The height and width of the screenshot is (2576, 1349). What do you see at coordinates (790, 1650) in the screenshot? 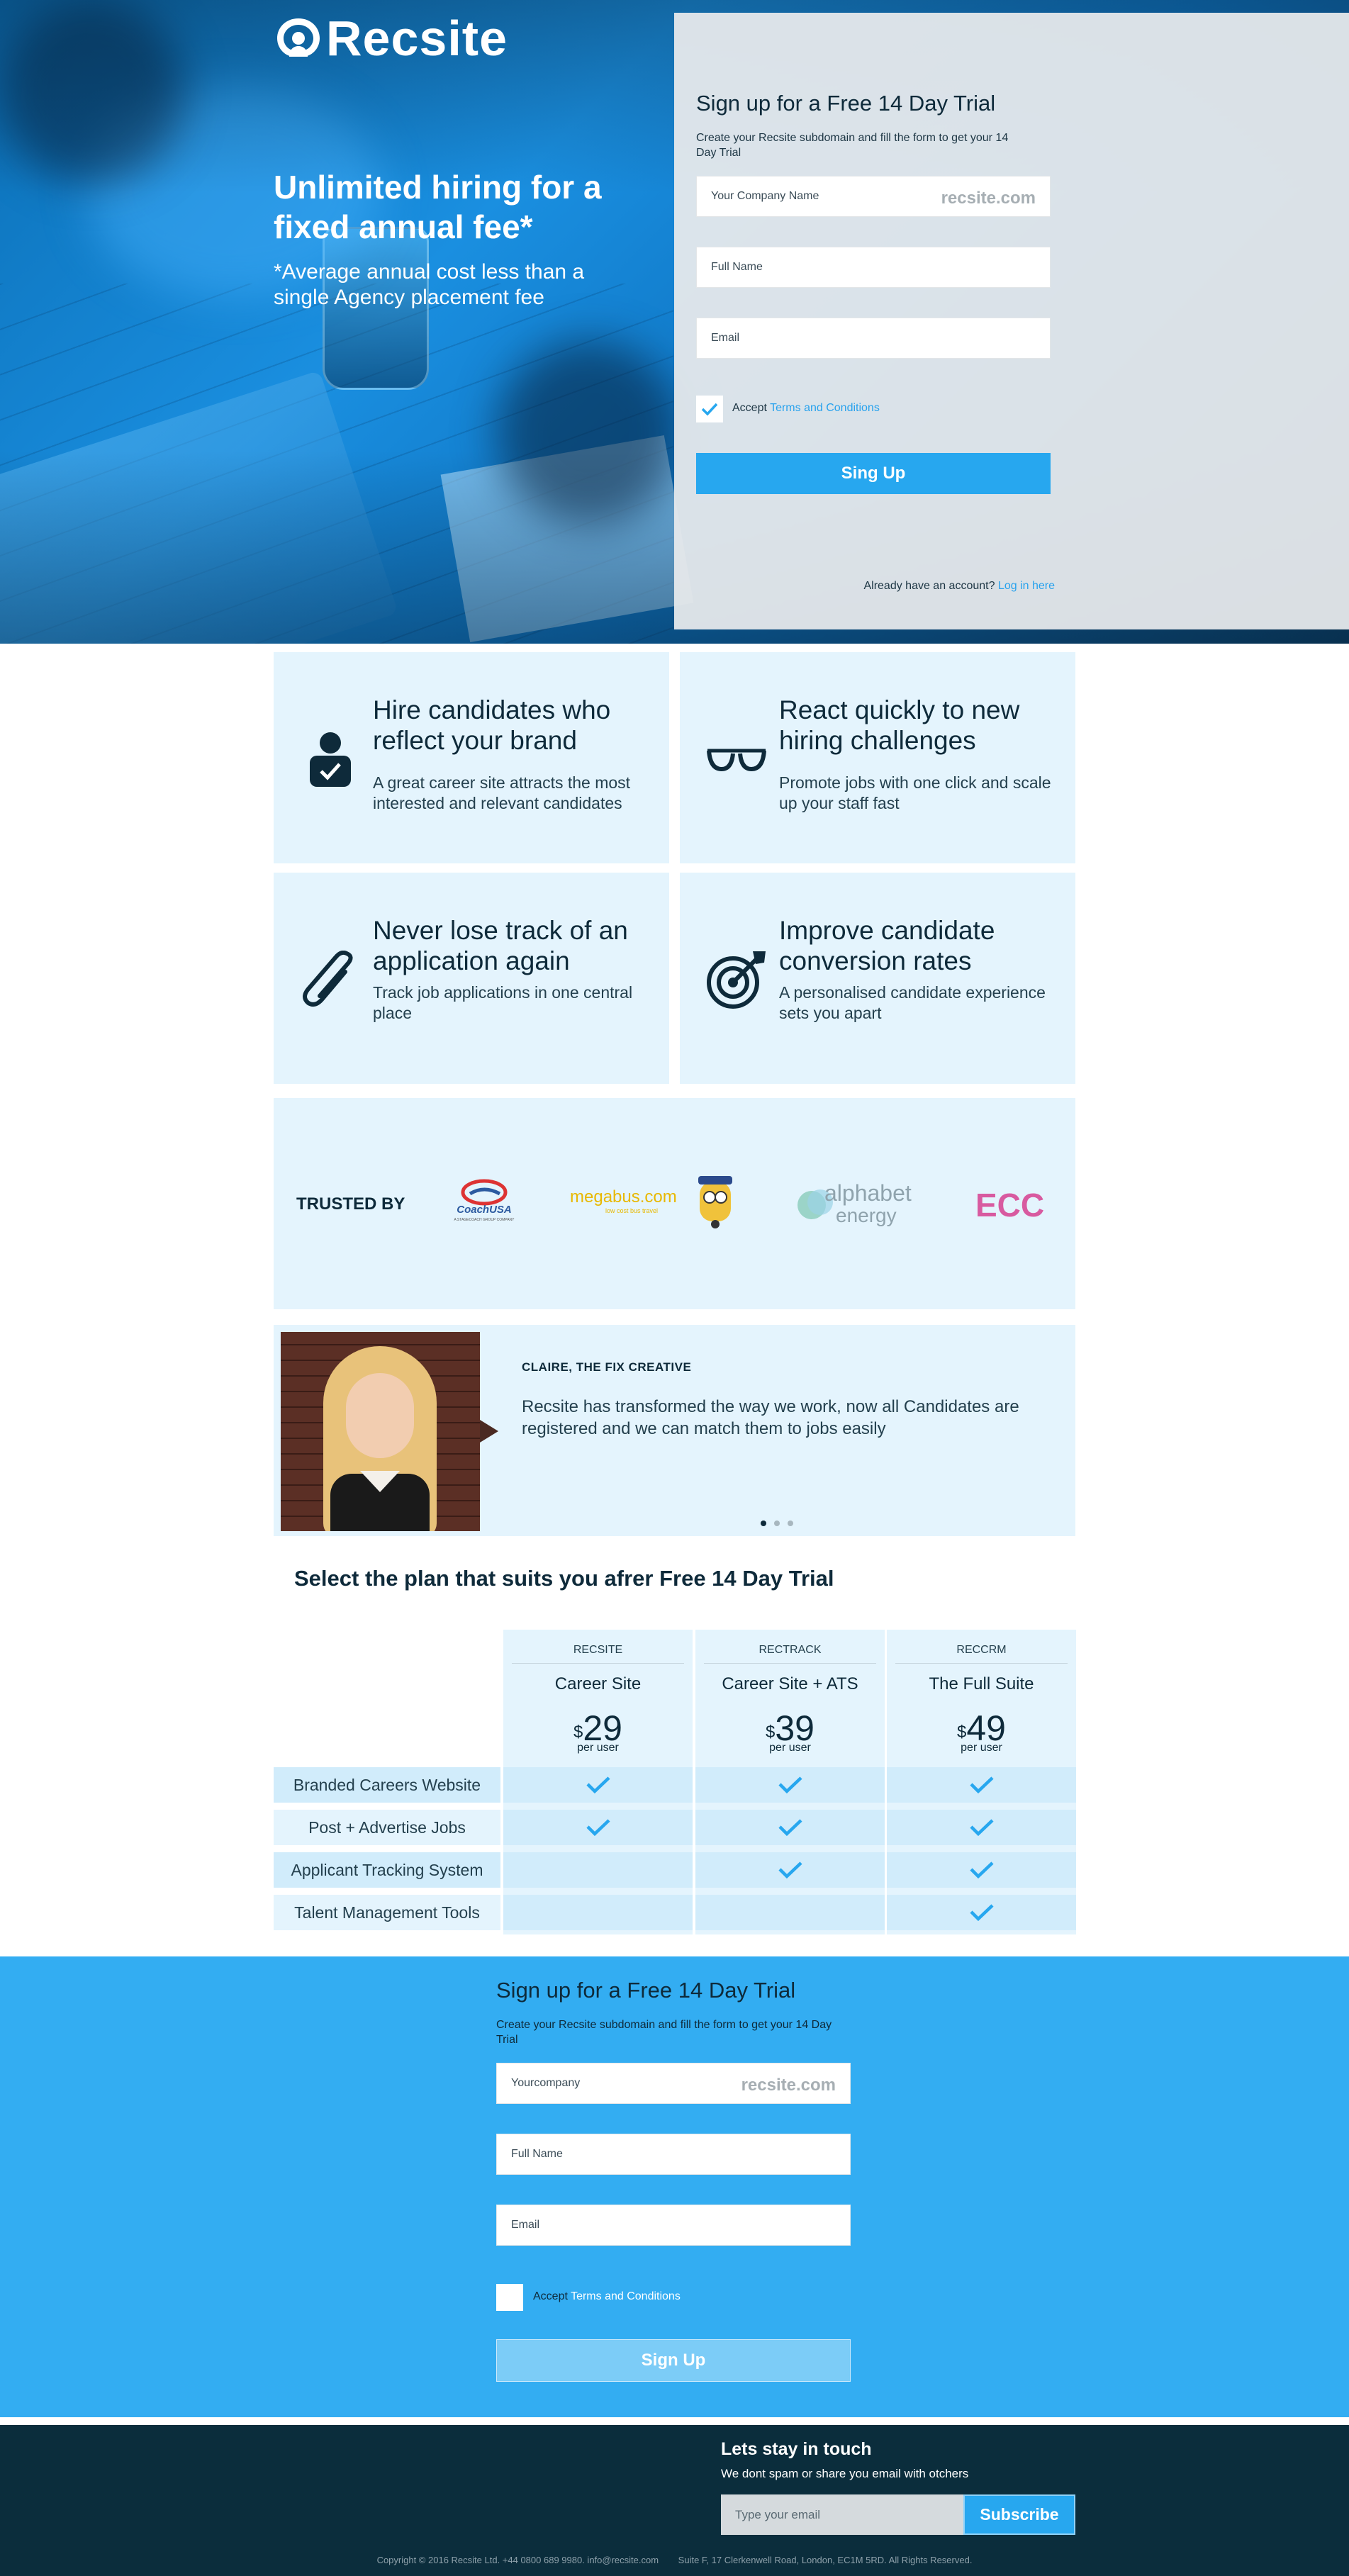
I see `plan-code: RECTRACK` at bounding box center [790, 1650].